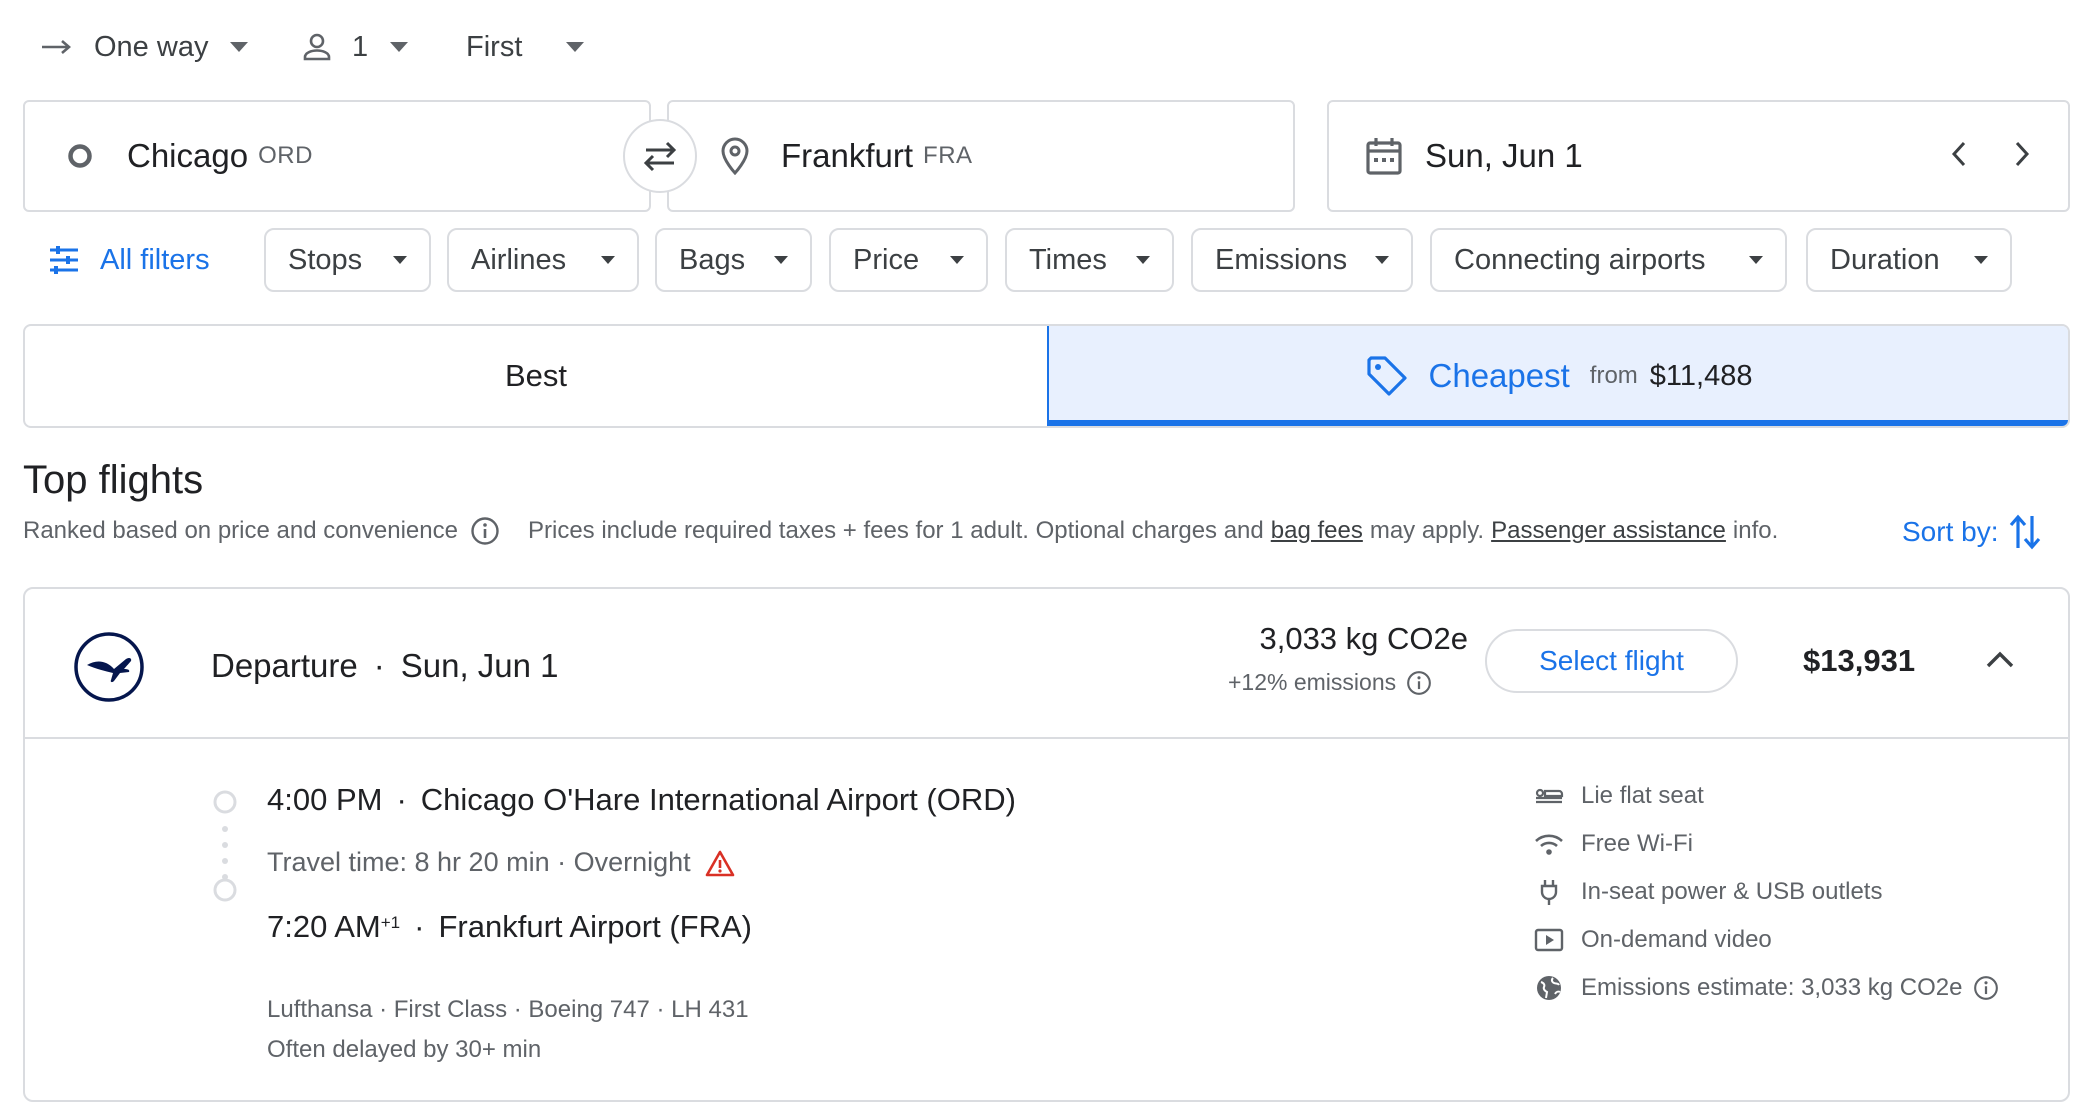 The width and height of the screenshot is (2092, 1112). What do you see at coordinates (2000, 659) in the screenshot?
I see `collapse-button` at bounding box center [2000, 659].